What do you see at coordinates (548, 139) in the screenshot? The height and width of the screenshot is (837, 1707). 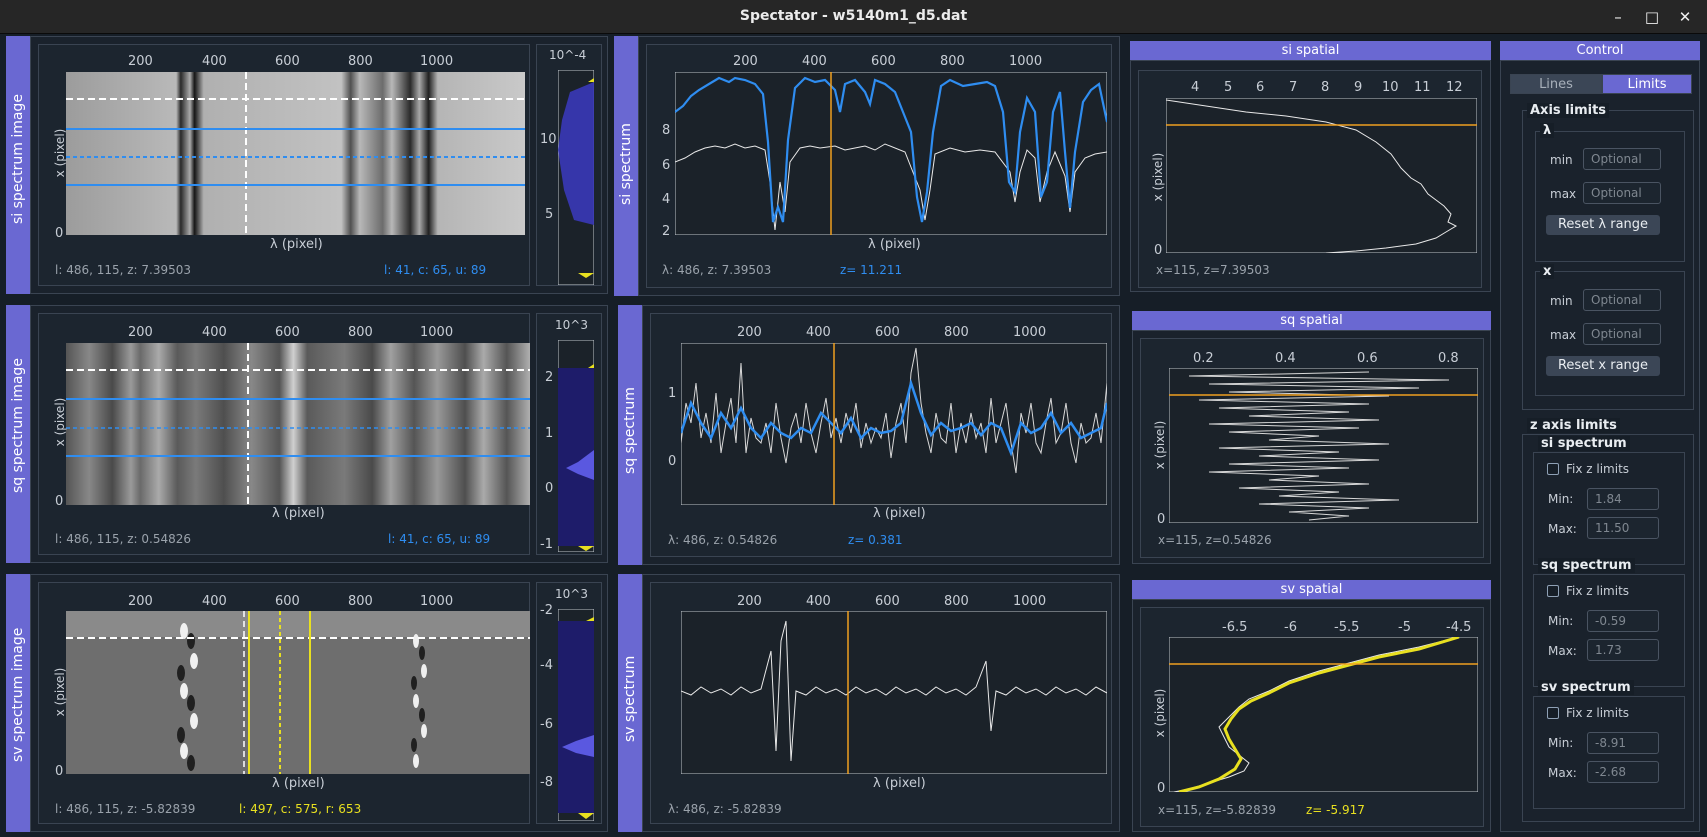 I see `colorbar-tick: 10` at bounding box center [548, 139].